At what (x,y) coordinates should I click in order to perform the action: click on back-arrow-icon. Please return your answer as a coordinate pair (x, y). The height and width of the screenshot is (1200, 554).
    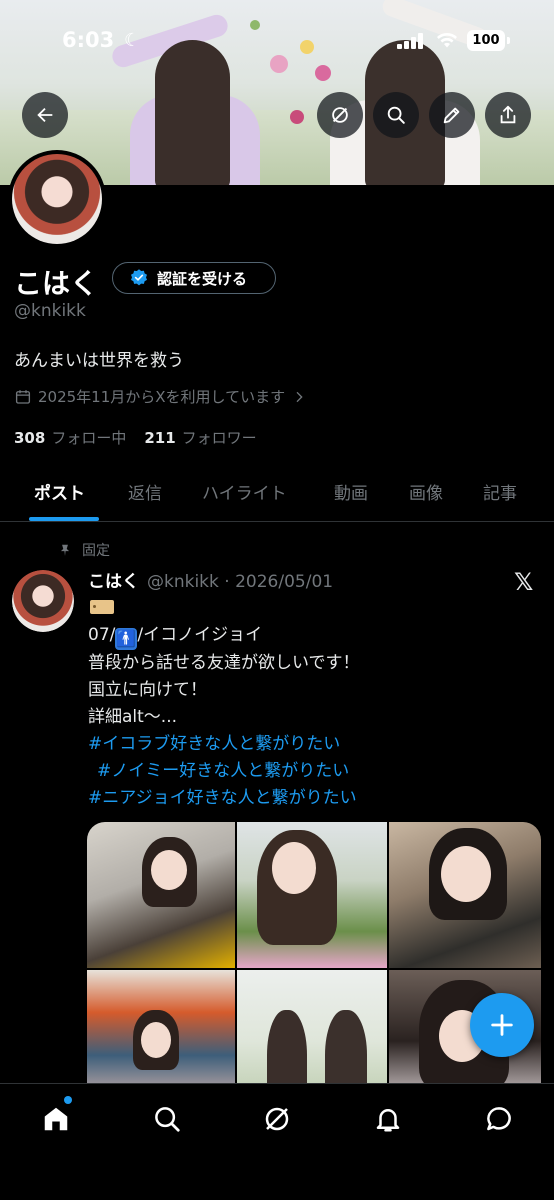
    Looking at the image, I should click on (45, 115).